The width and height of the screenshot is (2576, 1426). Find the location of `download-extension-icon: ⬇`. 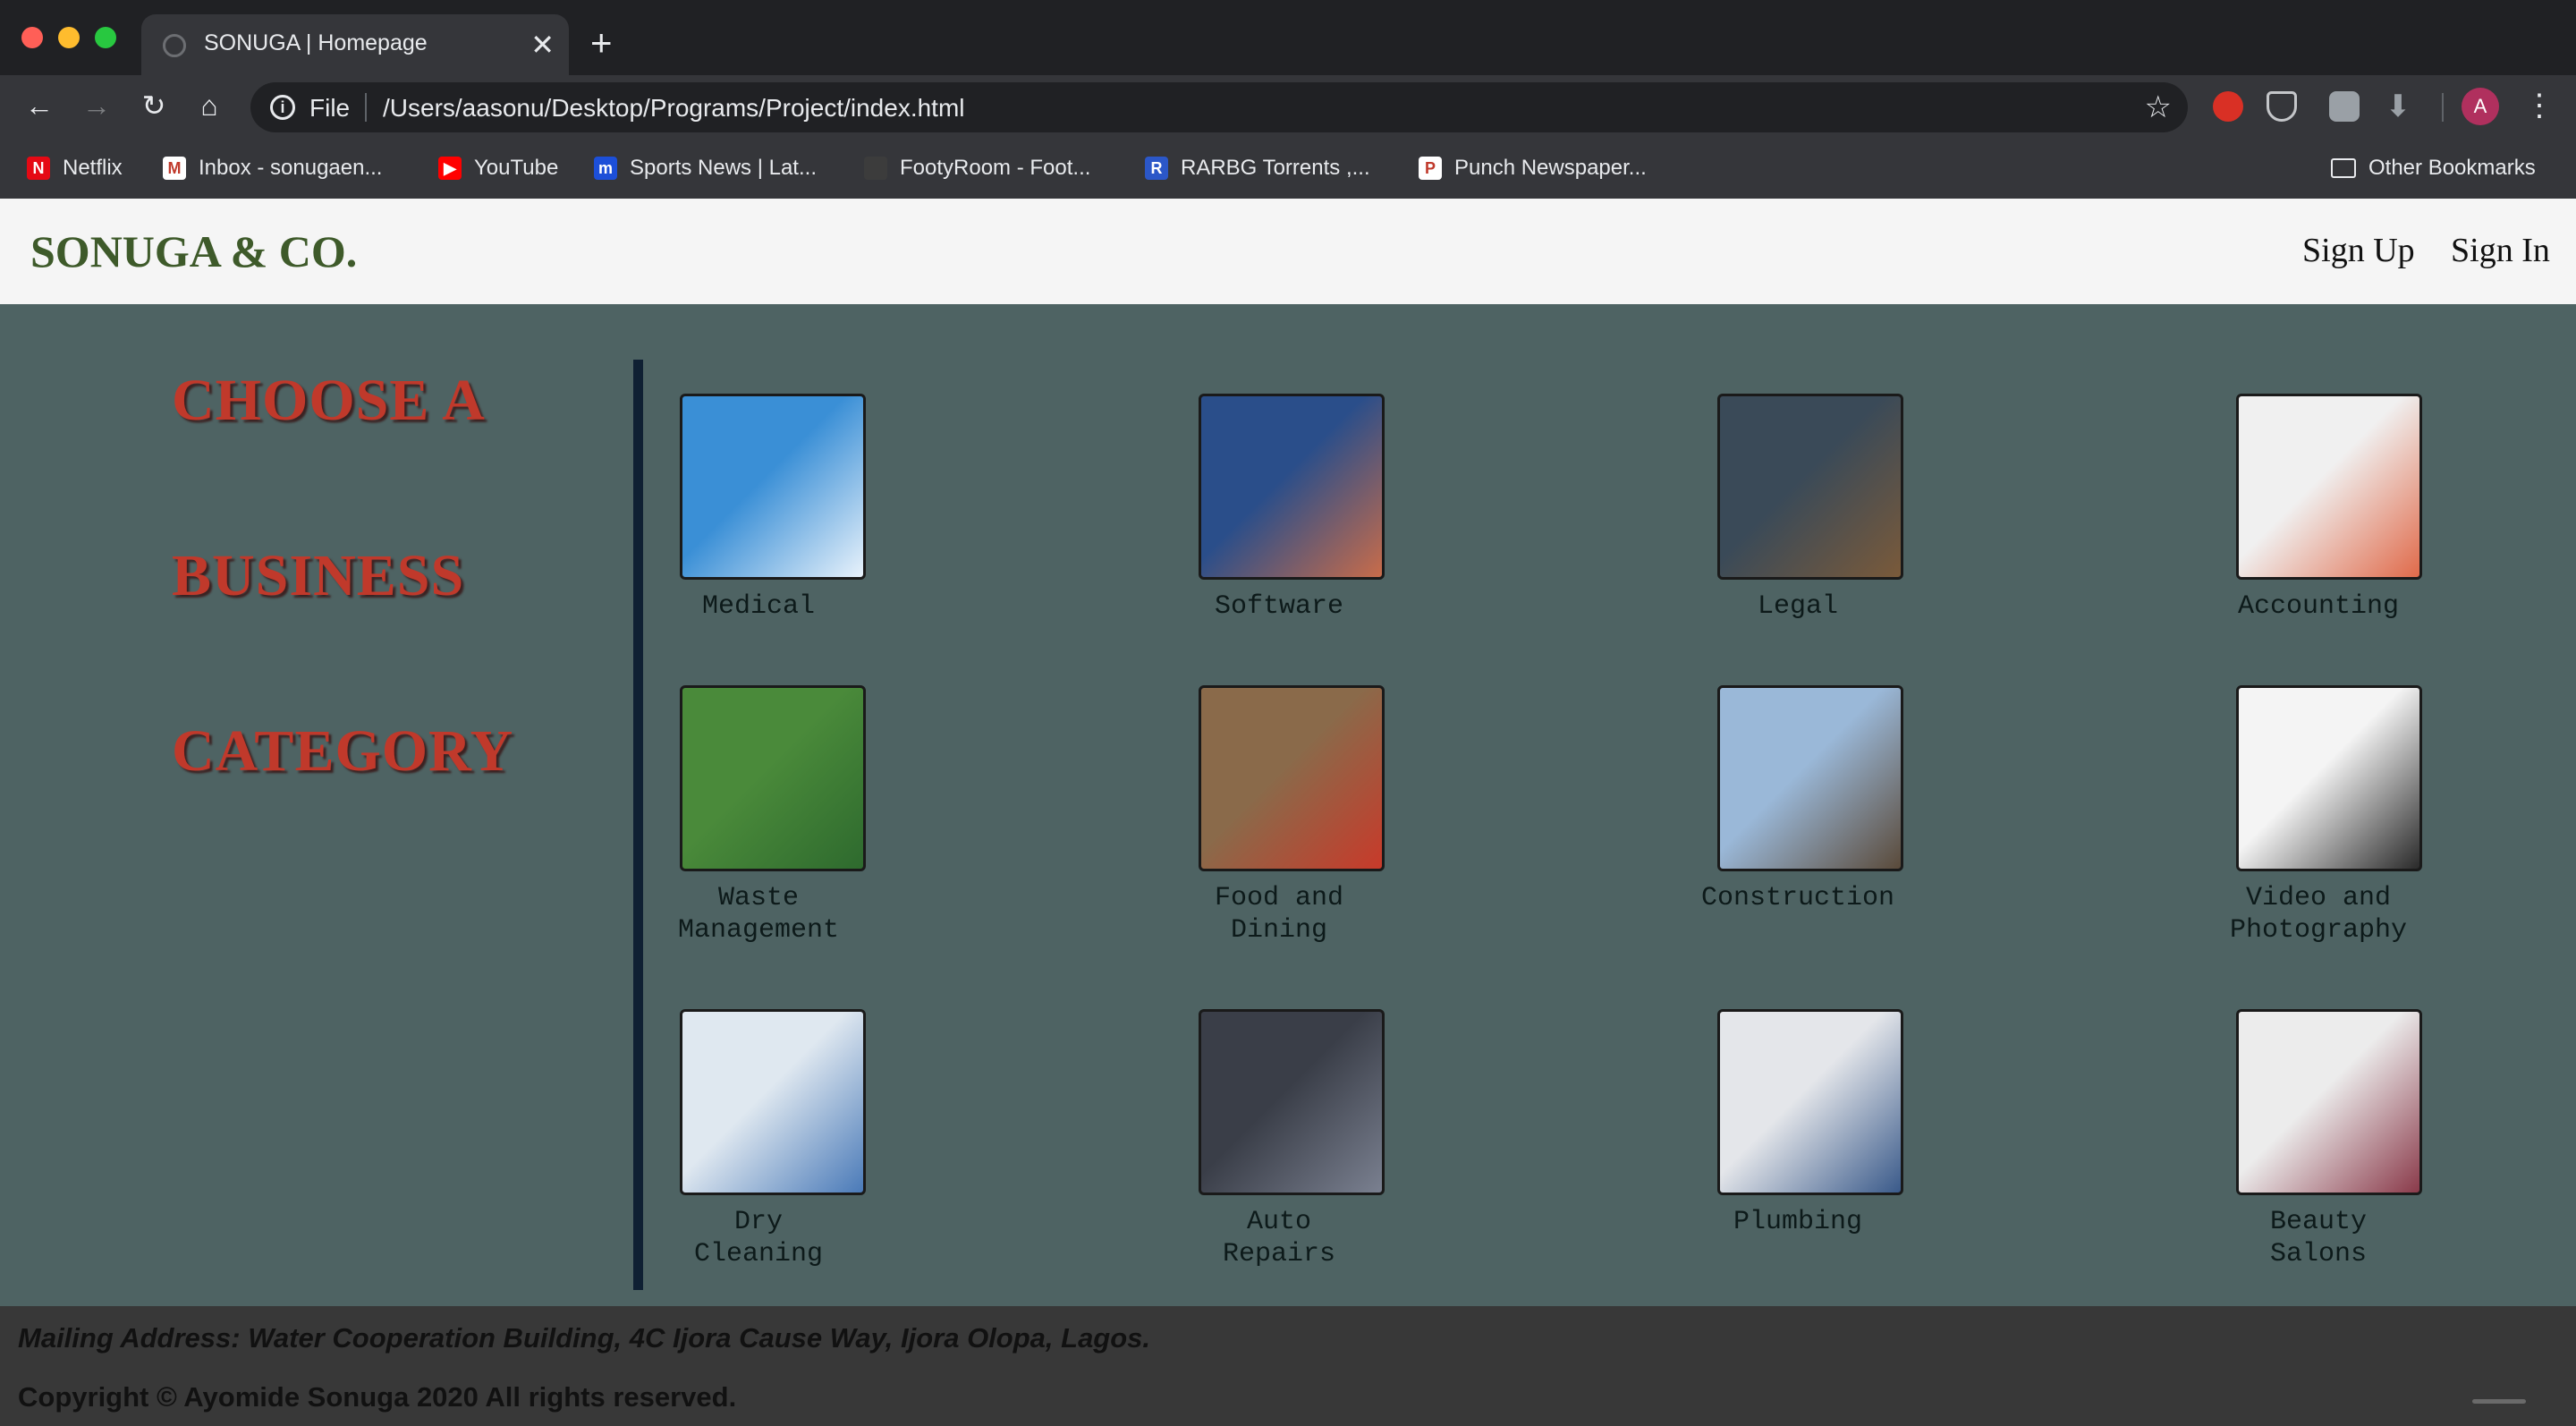

download-extension-icon: ⬇ is located at coordinates (2398, 107).